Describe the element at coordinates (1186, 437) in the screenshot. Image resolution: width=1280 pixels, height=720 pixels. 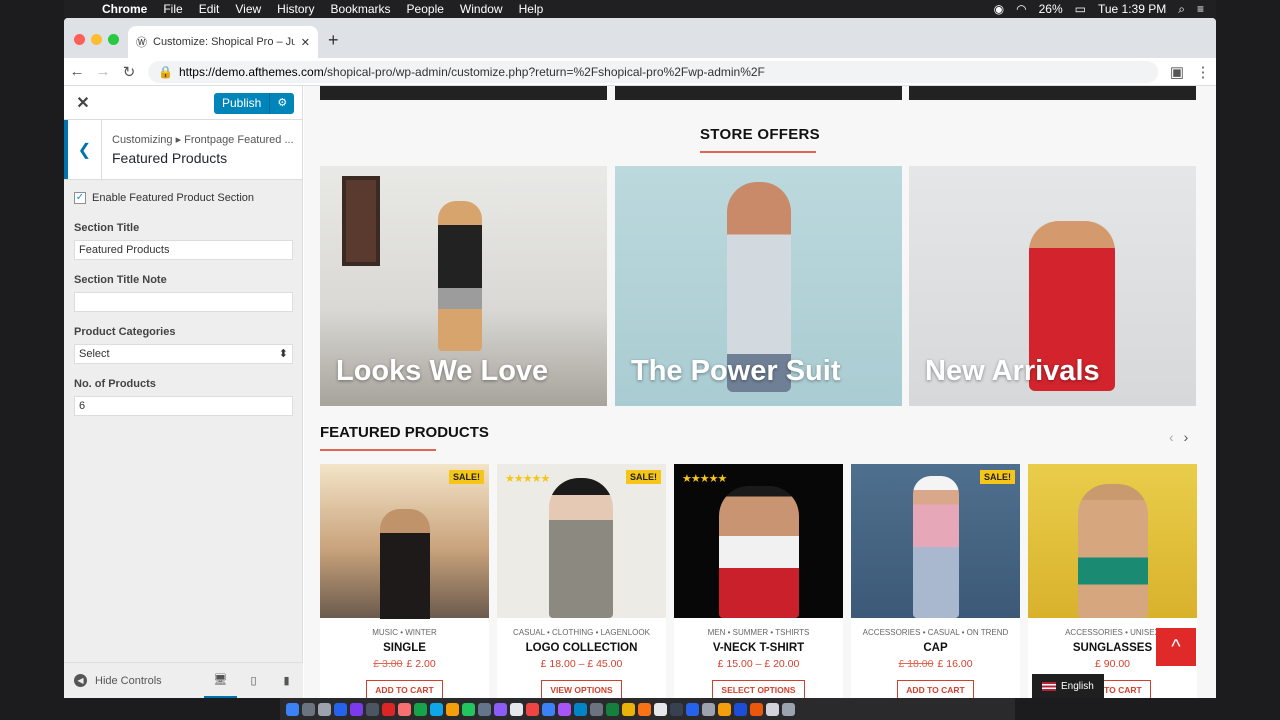
I see `carousel-next-icon: ›` at that location.